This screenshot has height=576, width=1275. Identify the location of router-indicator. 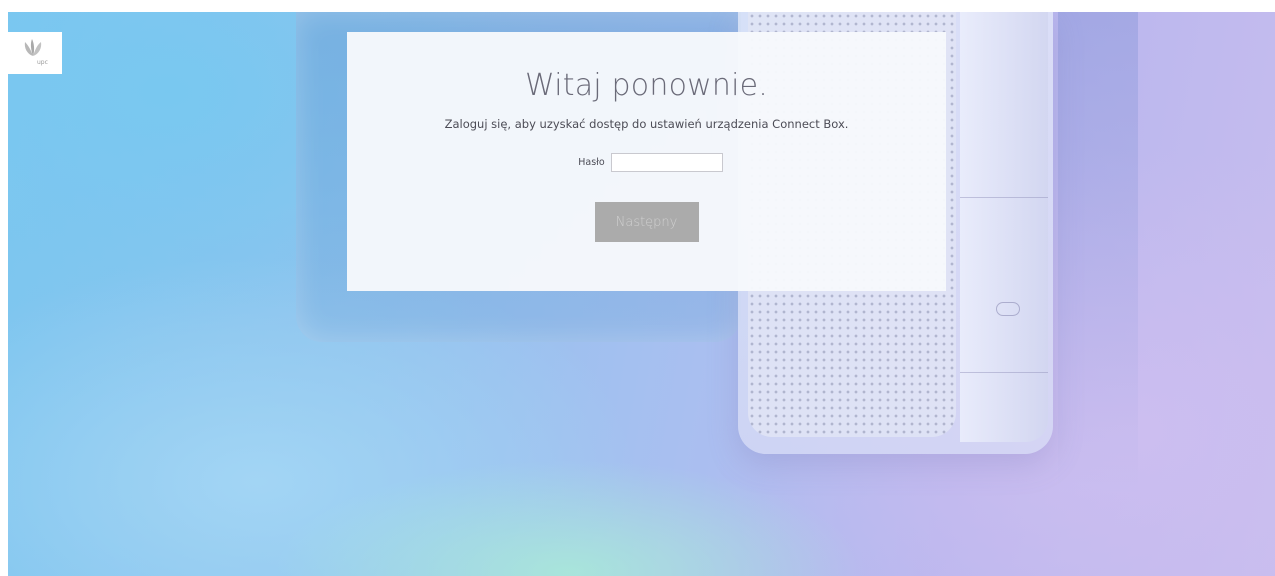
(1008, 309).